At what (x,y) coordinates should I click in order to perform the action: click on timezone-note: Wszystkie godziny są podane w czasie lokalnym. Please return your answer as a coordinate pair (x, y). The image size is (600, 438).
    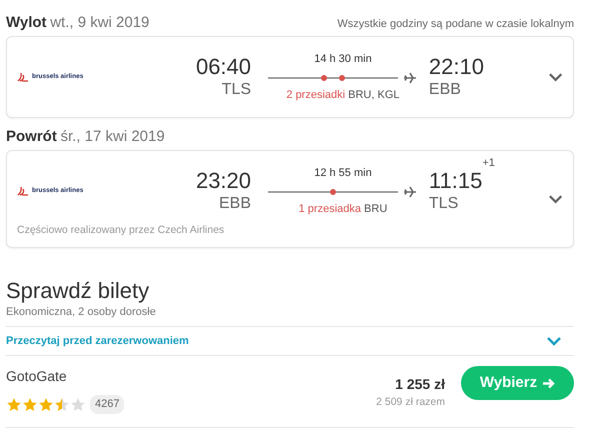
    Looking at the image, I should click on (455, 24).